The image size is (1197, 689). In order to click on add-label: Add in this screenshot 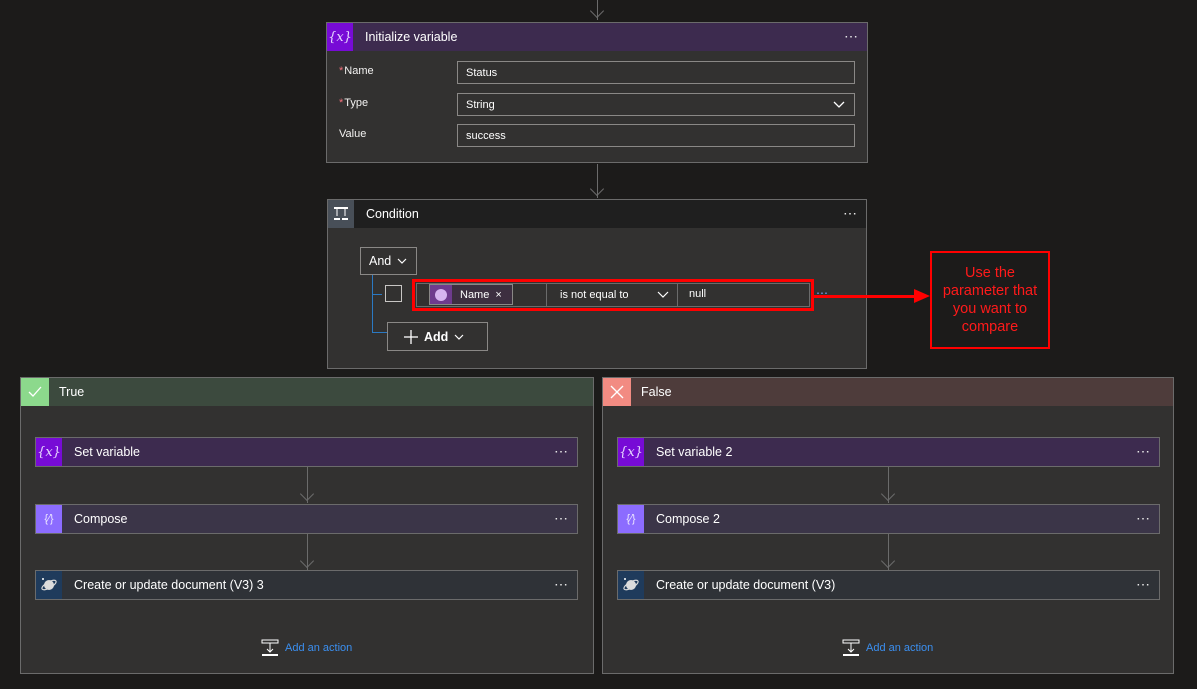, I will do `click(436, 336)`.